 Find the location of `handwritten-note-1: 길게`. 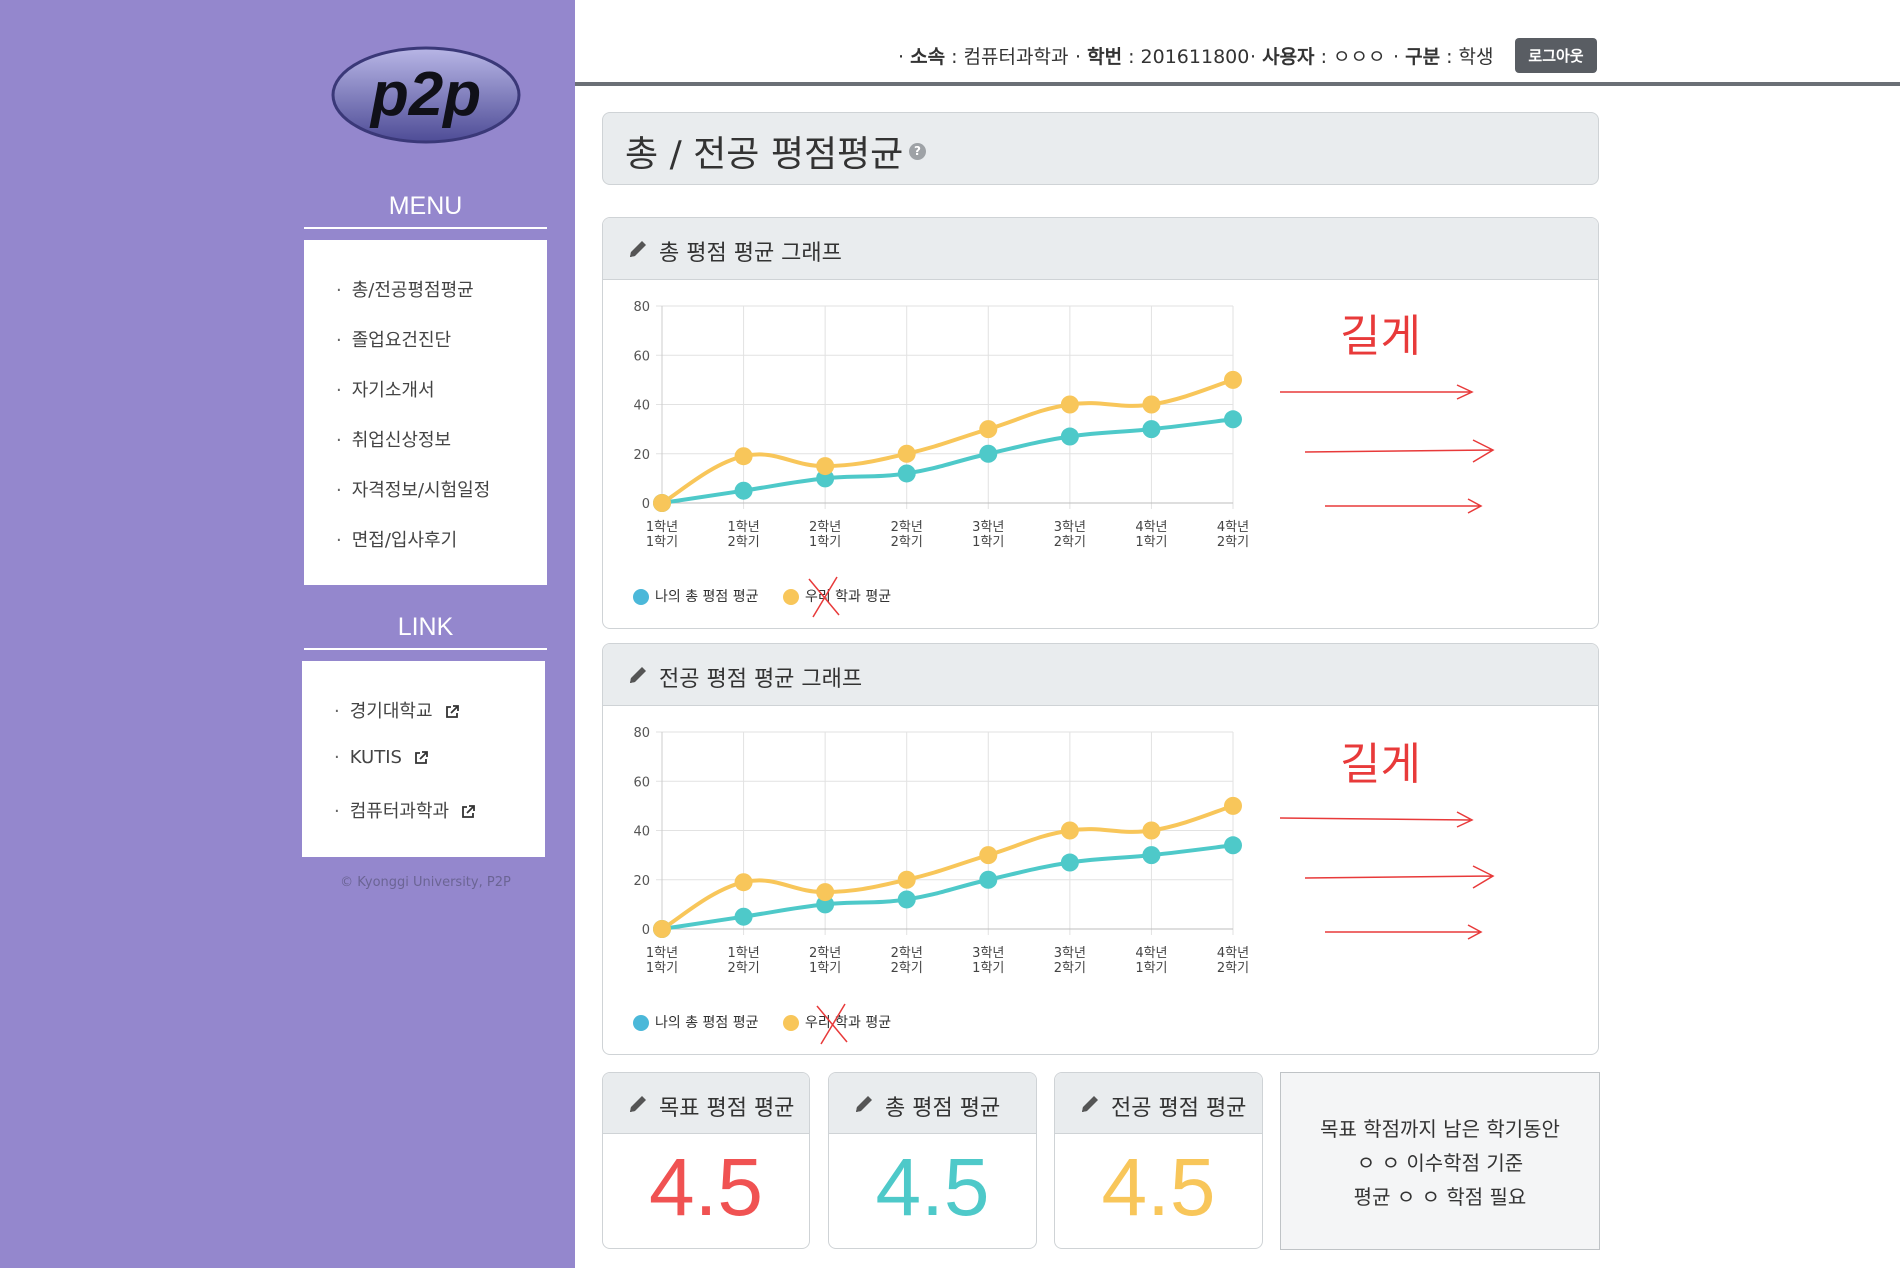

handwritten-note-1: 길게 is located at coordinates (1380, 336).